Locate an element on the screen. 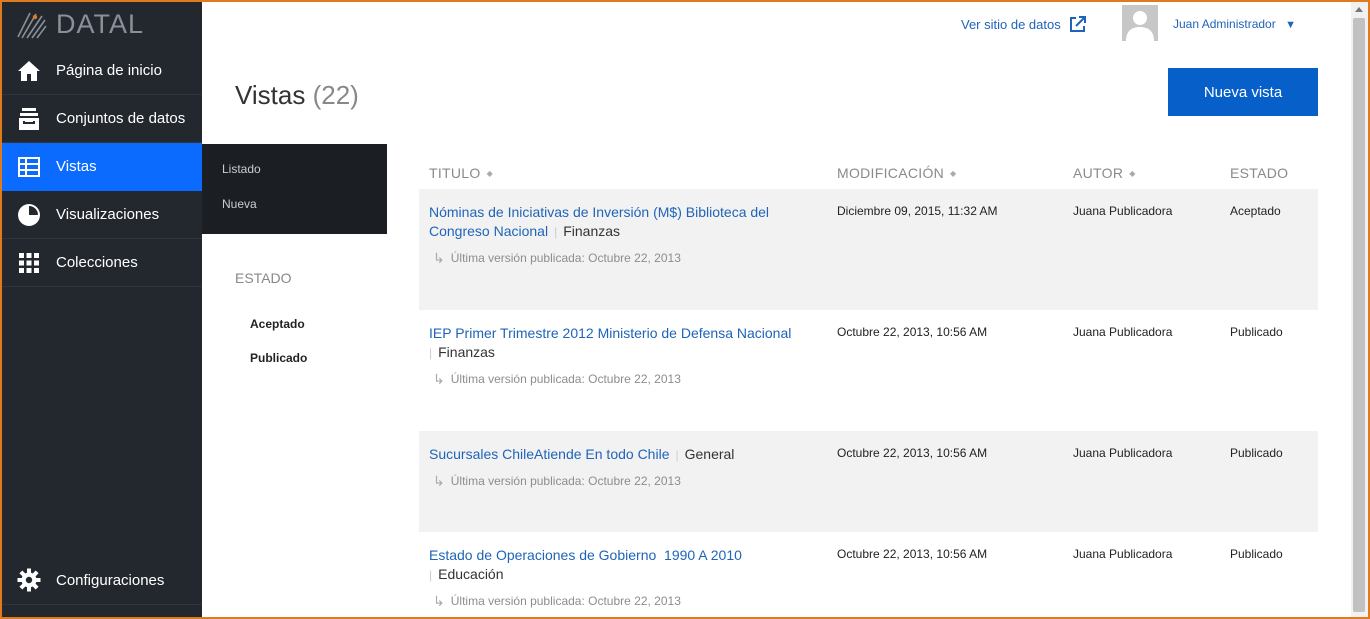 This screenshot has width=1370, height=619. filter-accepted: Aceptado is located at coordinates (277, 324).